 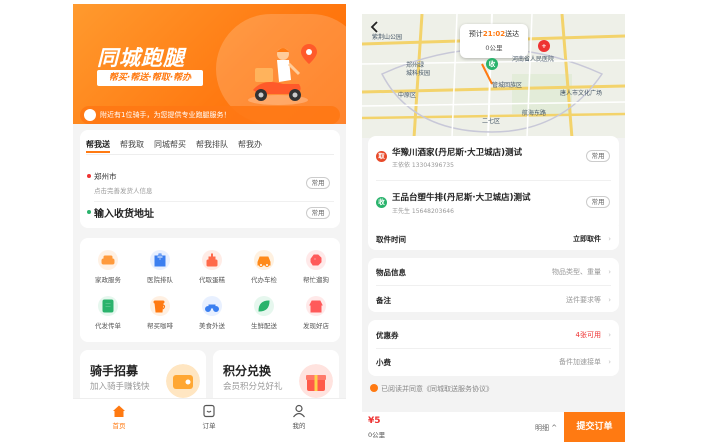 What do you see at coordinates (316, 381) in the screenshot?
I see `gift-icon` at bounding box center [316, 381].